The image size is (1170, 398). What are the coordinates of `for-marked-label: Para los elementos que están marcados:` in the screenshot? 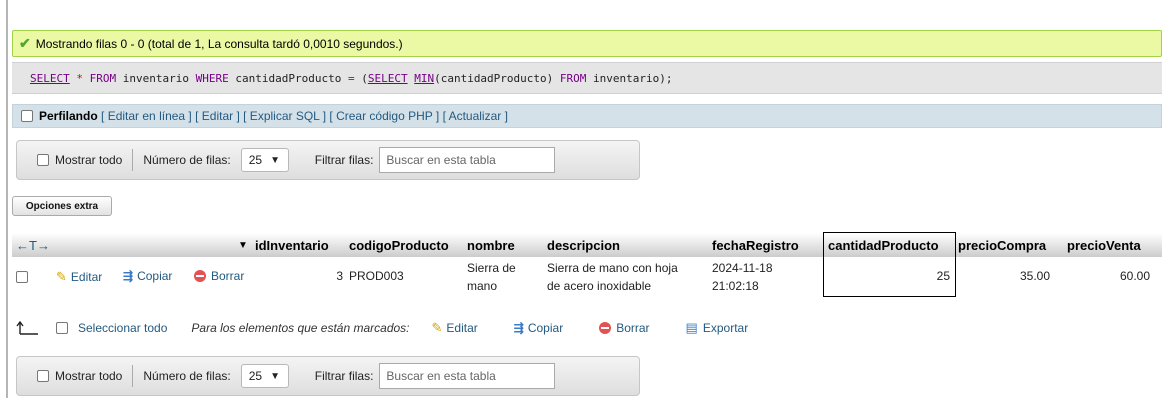 It's located at (300, 328).